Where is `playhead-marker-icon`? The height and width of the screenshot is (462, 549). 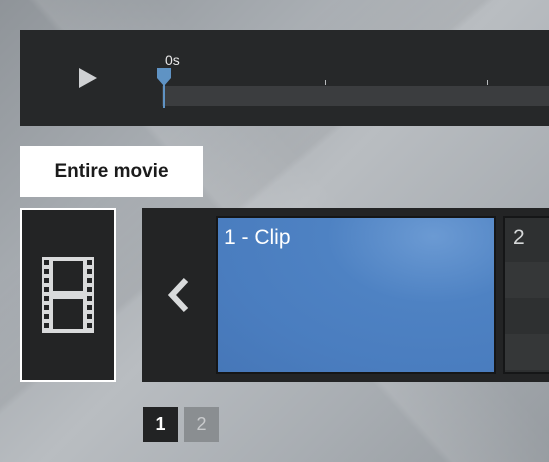
playhead-marker-icon is located at coordinates (164, 88).